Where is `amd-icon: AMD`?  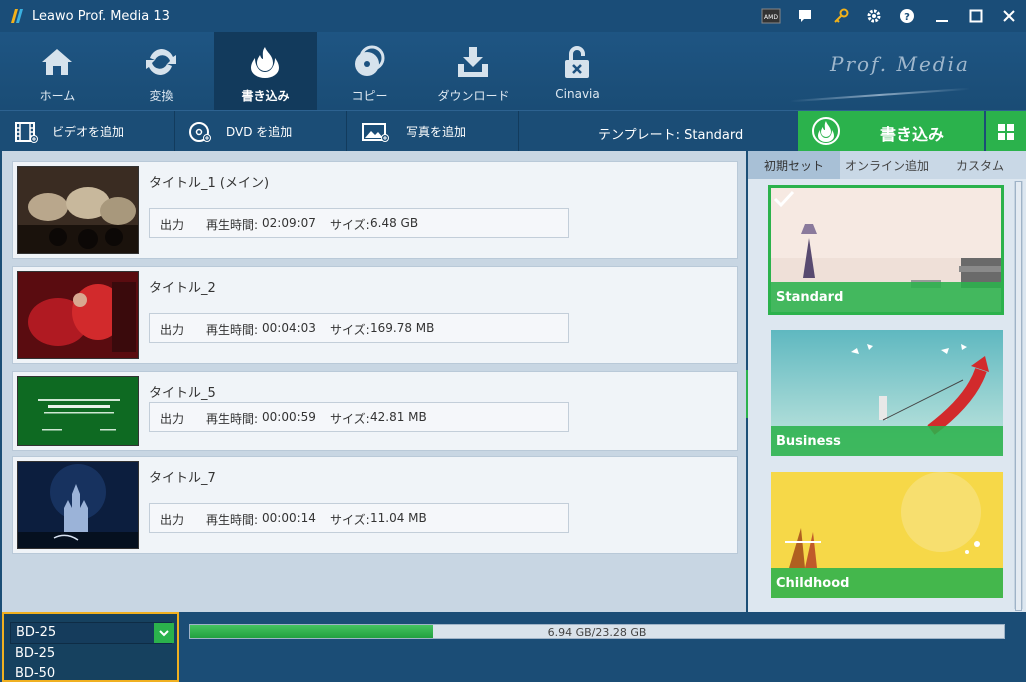
amd-icon: AMD is located at coordinates (771, 16).